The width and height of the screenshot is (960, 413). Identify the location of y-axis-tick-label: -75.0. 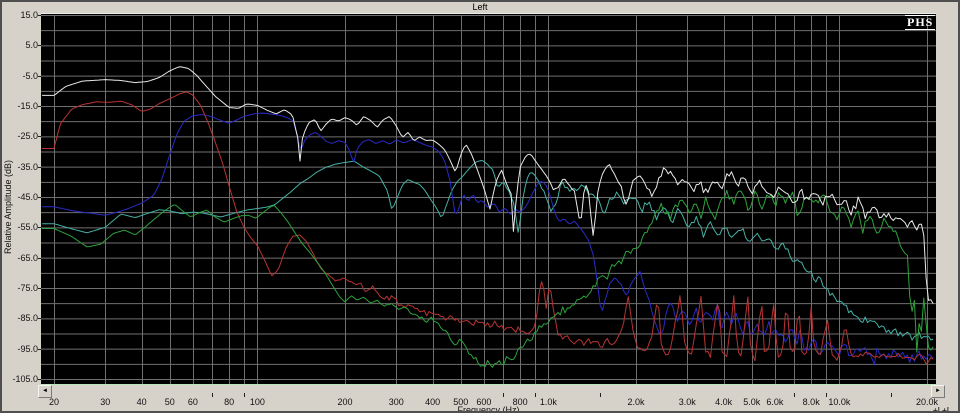
(27, 287).